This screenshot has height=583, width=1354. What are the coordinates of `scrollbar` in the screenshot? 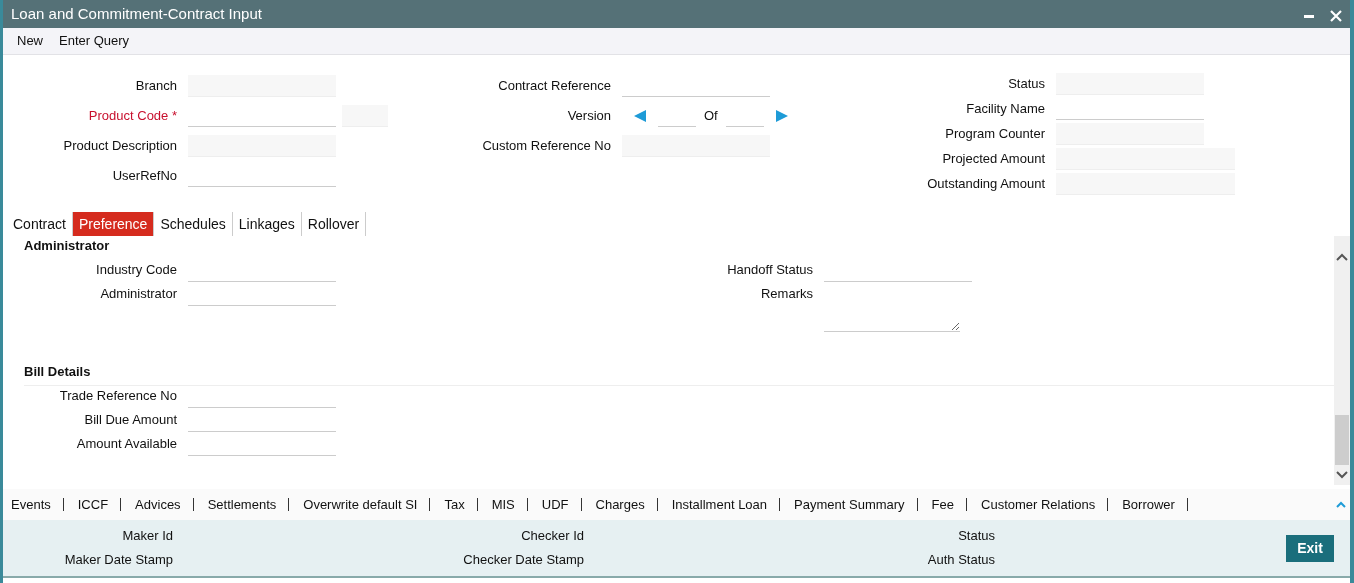 It's located at (1342, 360).